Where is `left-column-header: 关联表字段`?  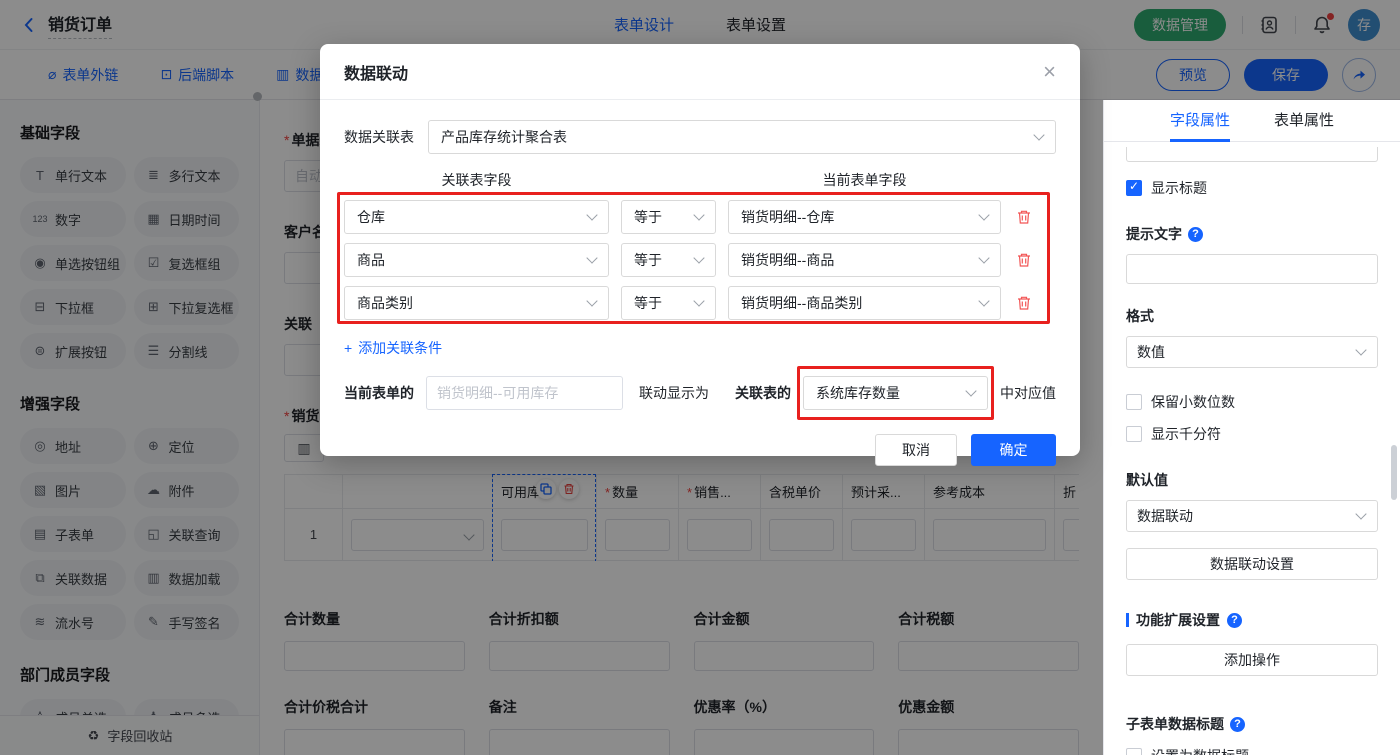
left-column-header: 关联表字段 is located at coordinates (476, 180).